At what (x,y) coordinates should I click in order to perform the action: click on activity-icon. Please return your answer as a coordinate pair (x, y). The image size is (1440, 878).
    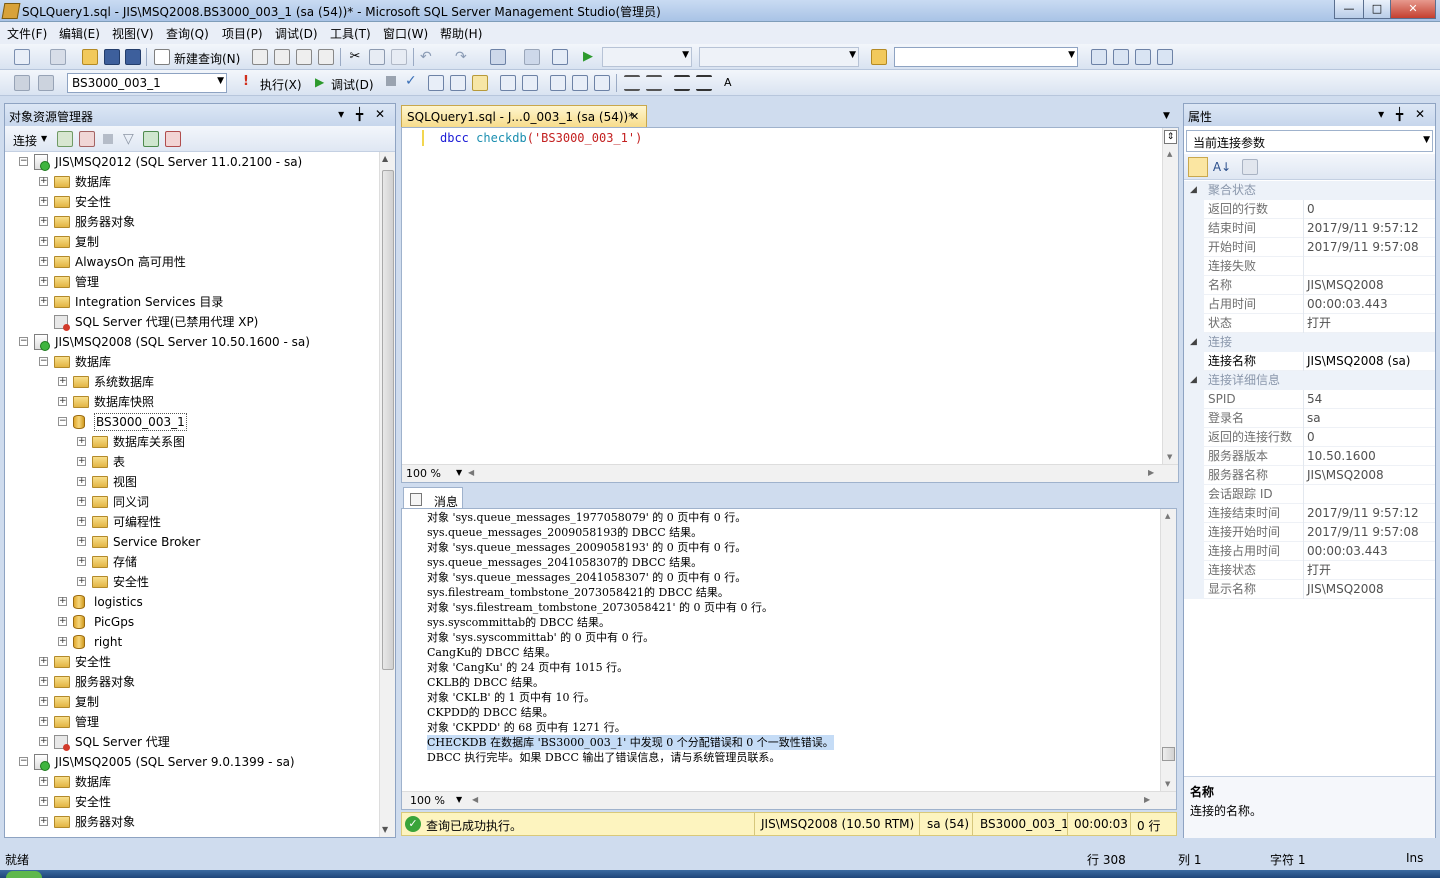
    Looking at the image, I should click on (173, 139).